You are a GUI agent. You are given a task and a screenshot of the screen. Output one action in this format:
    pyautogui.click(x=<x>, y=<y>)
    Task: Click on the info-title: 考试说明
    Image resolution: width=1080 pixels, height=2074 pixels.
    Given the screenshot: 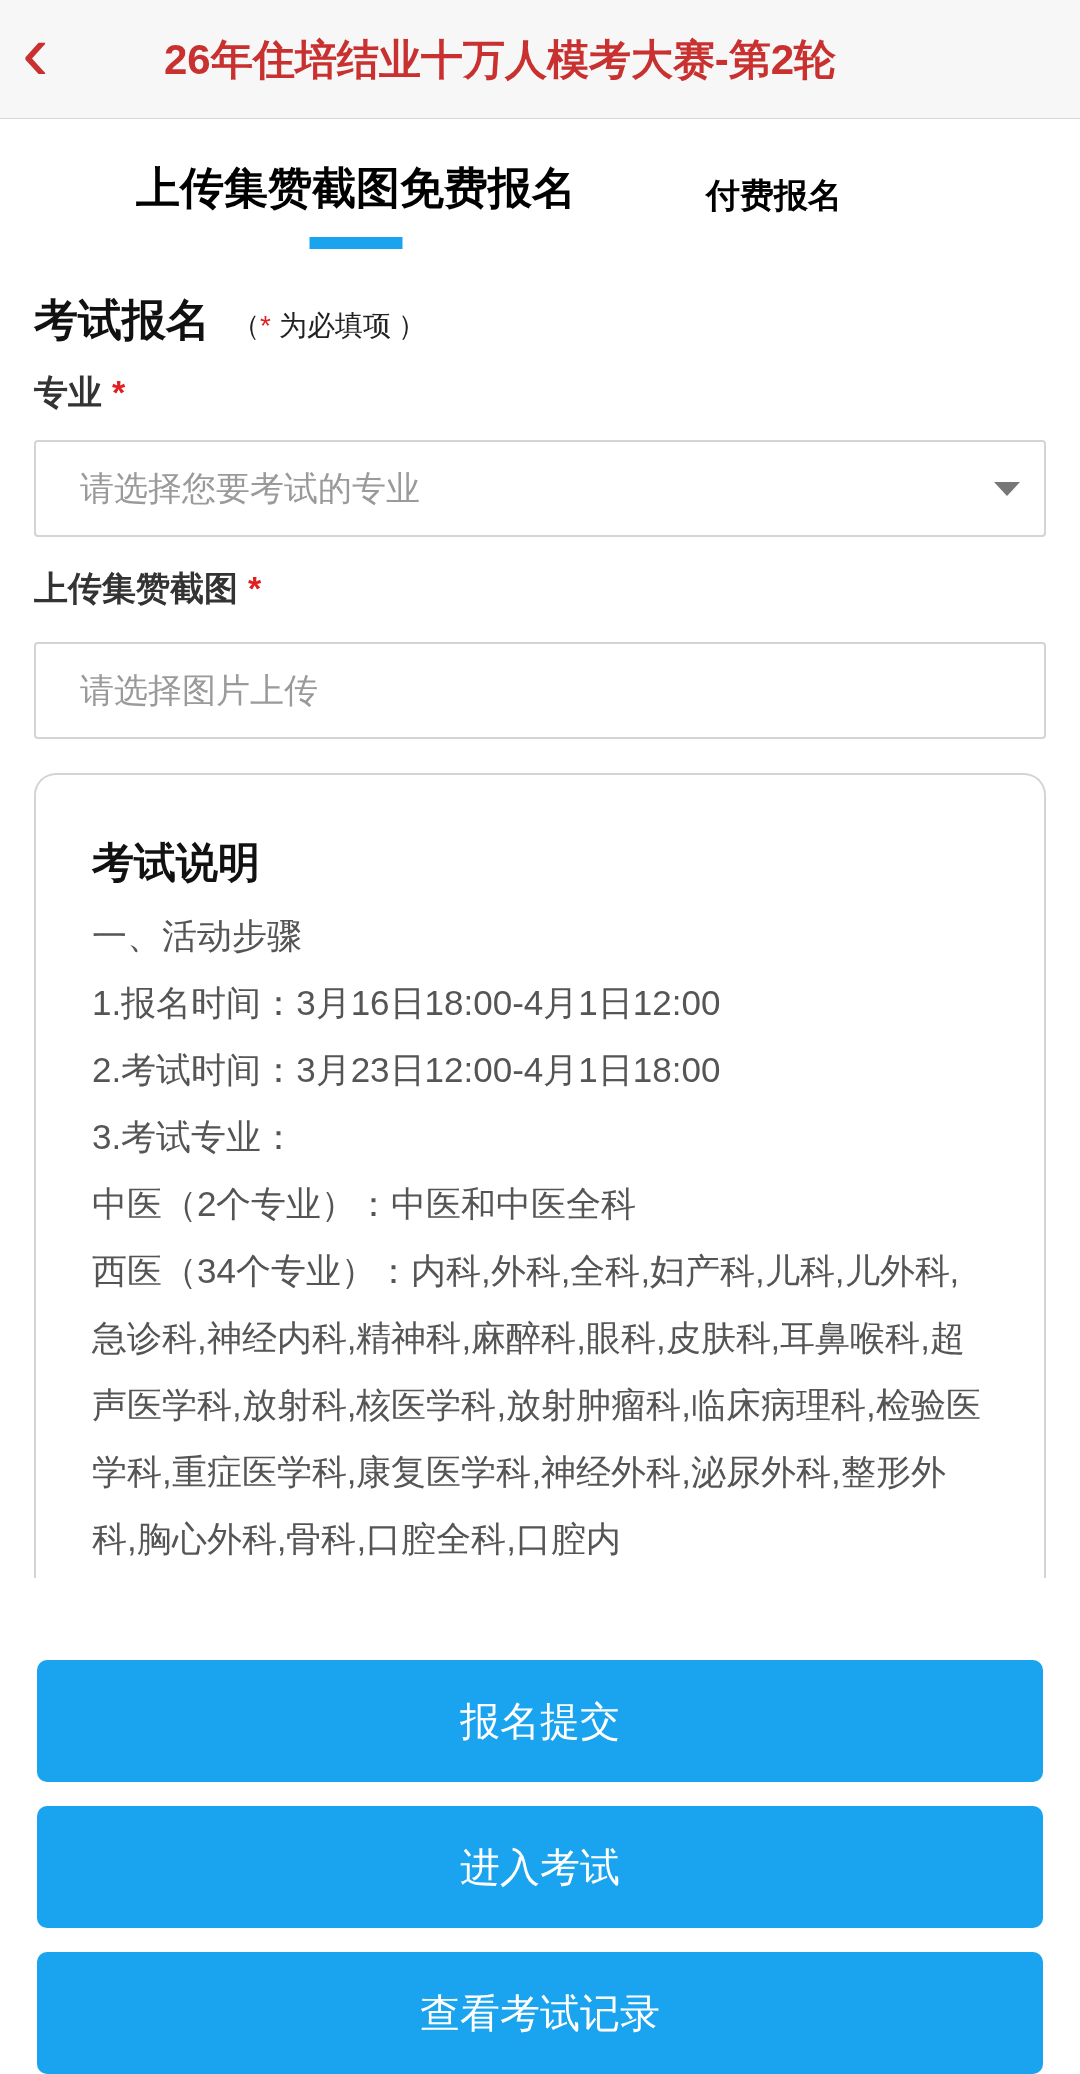 What is the action you would take?
    pyautogui.click(x=176, y=863)
    